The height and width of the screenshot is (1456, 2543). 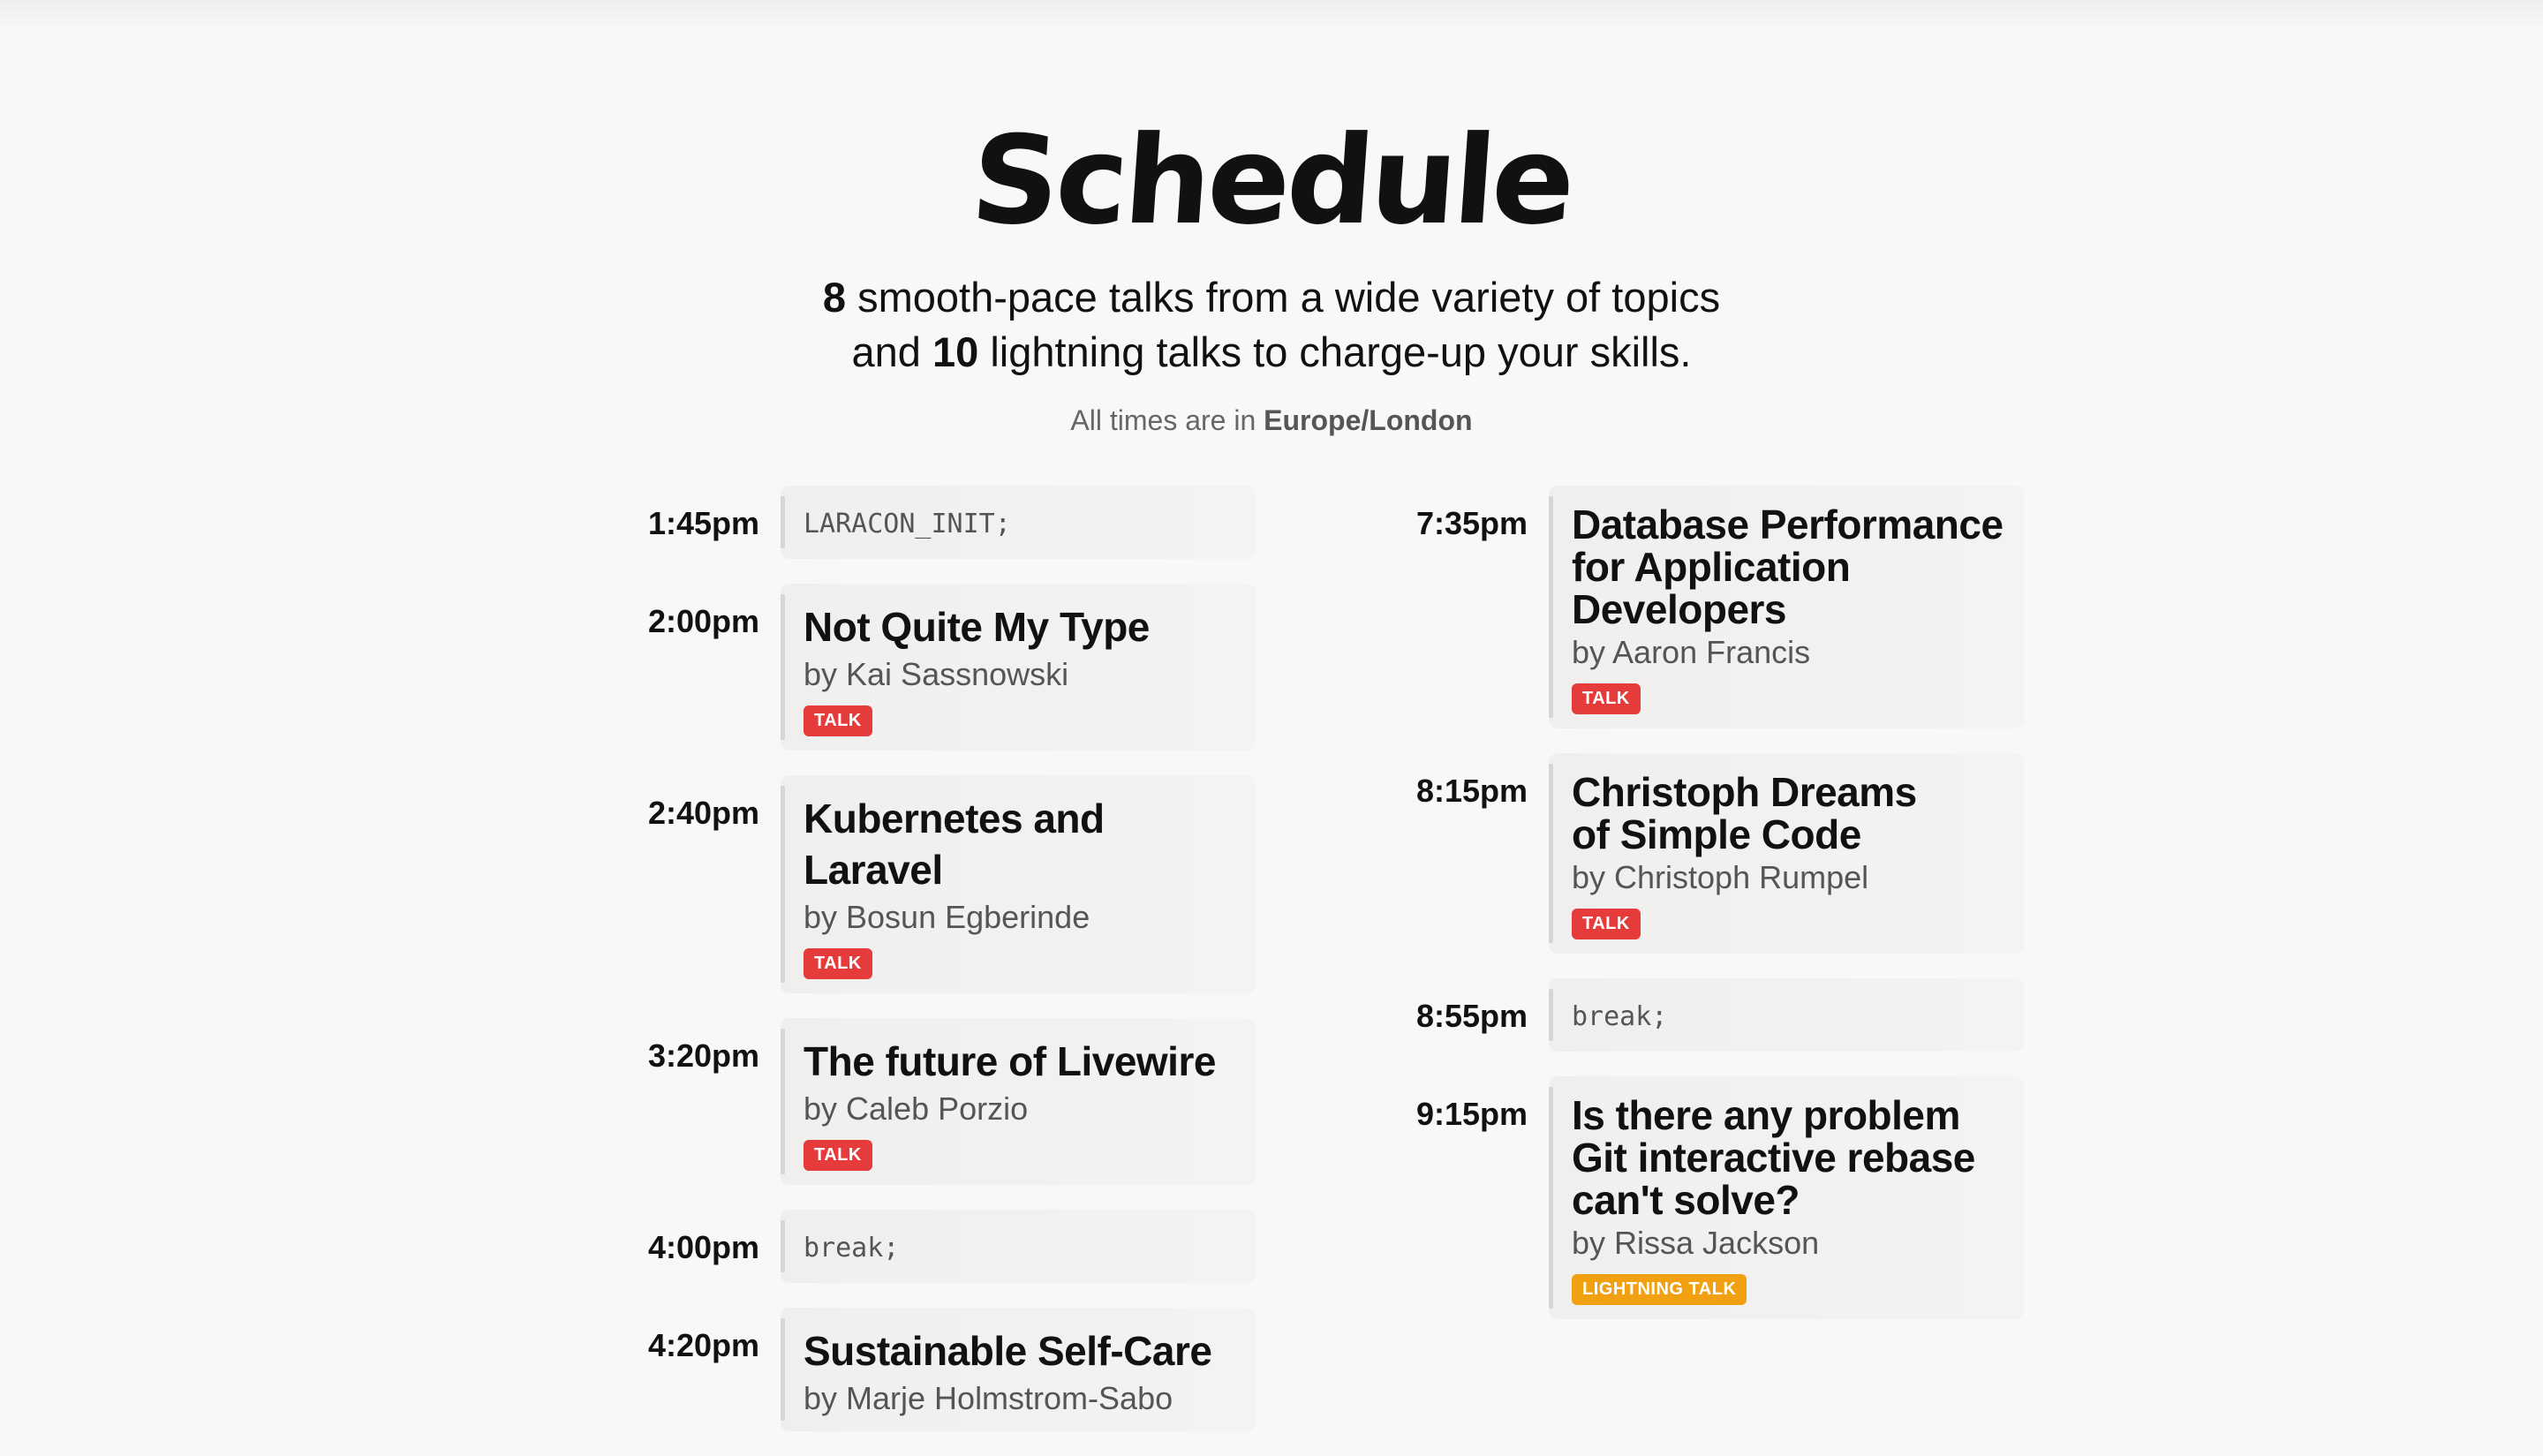 I want to click on talk-title: Kubernetes and Laravel, so click(x=963, y=844).